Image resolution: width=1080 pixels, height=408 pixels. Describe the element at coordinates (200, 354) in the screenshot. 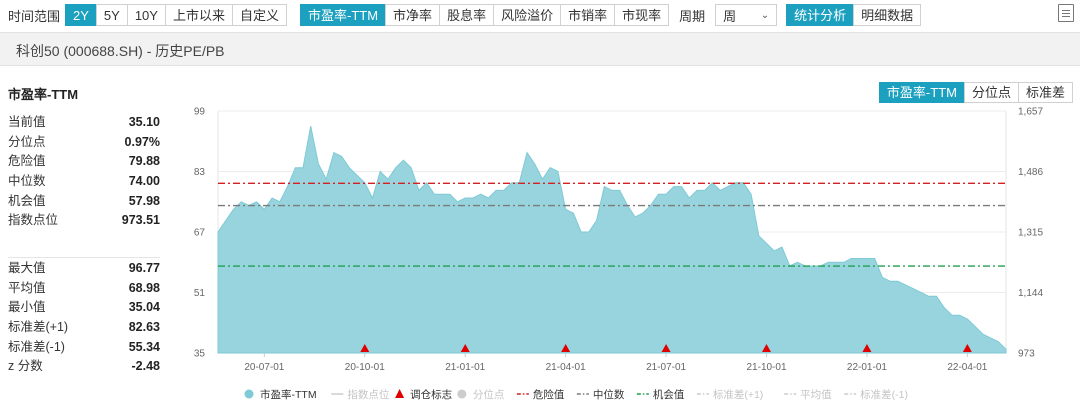

I see `y-left-tick-label: 35` at that location.